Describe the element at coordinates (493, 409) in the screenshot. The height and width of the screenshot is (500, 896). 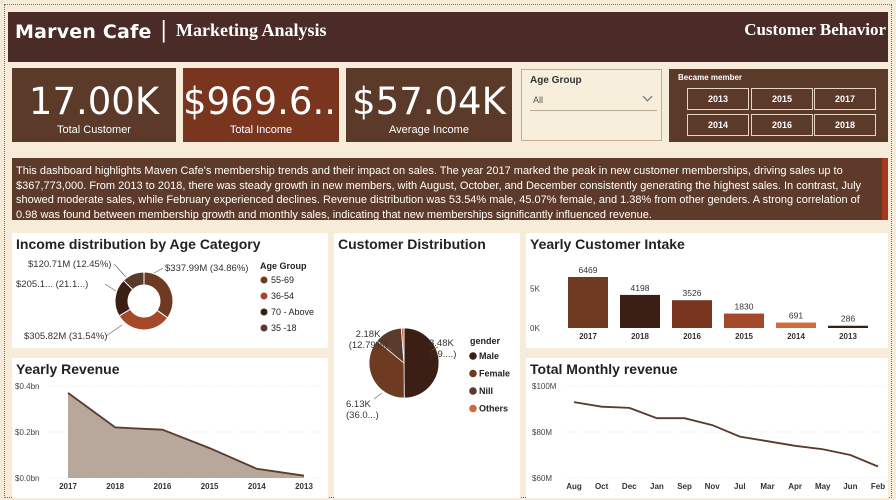
I see `legend-item: Others` at that location.